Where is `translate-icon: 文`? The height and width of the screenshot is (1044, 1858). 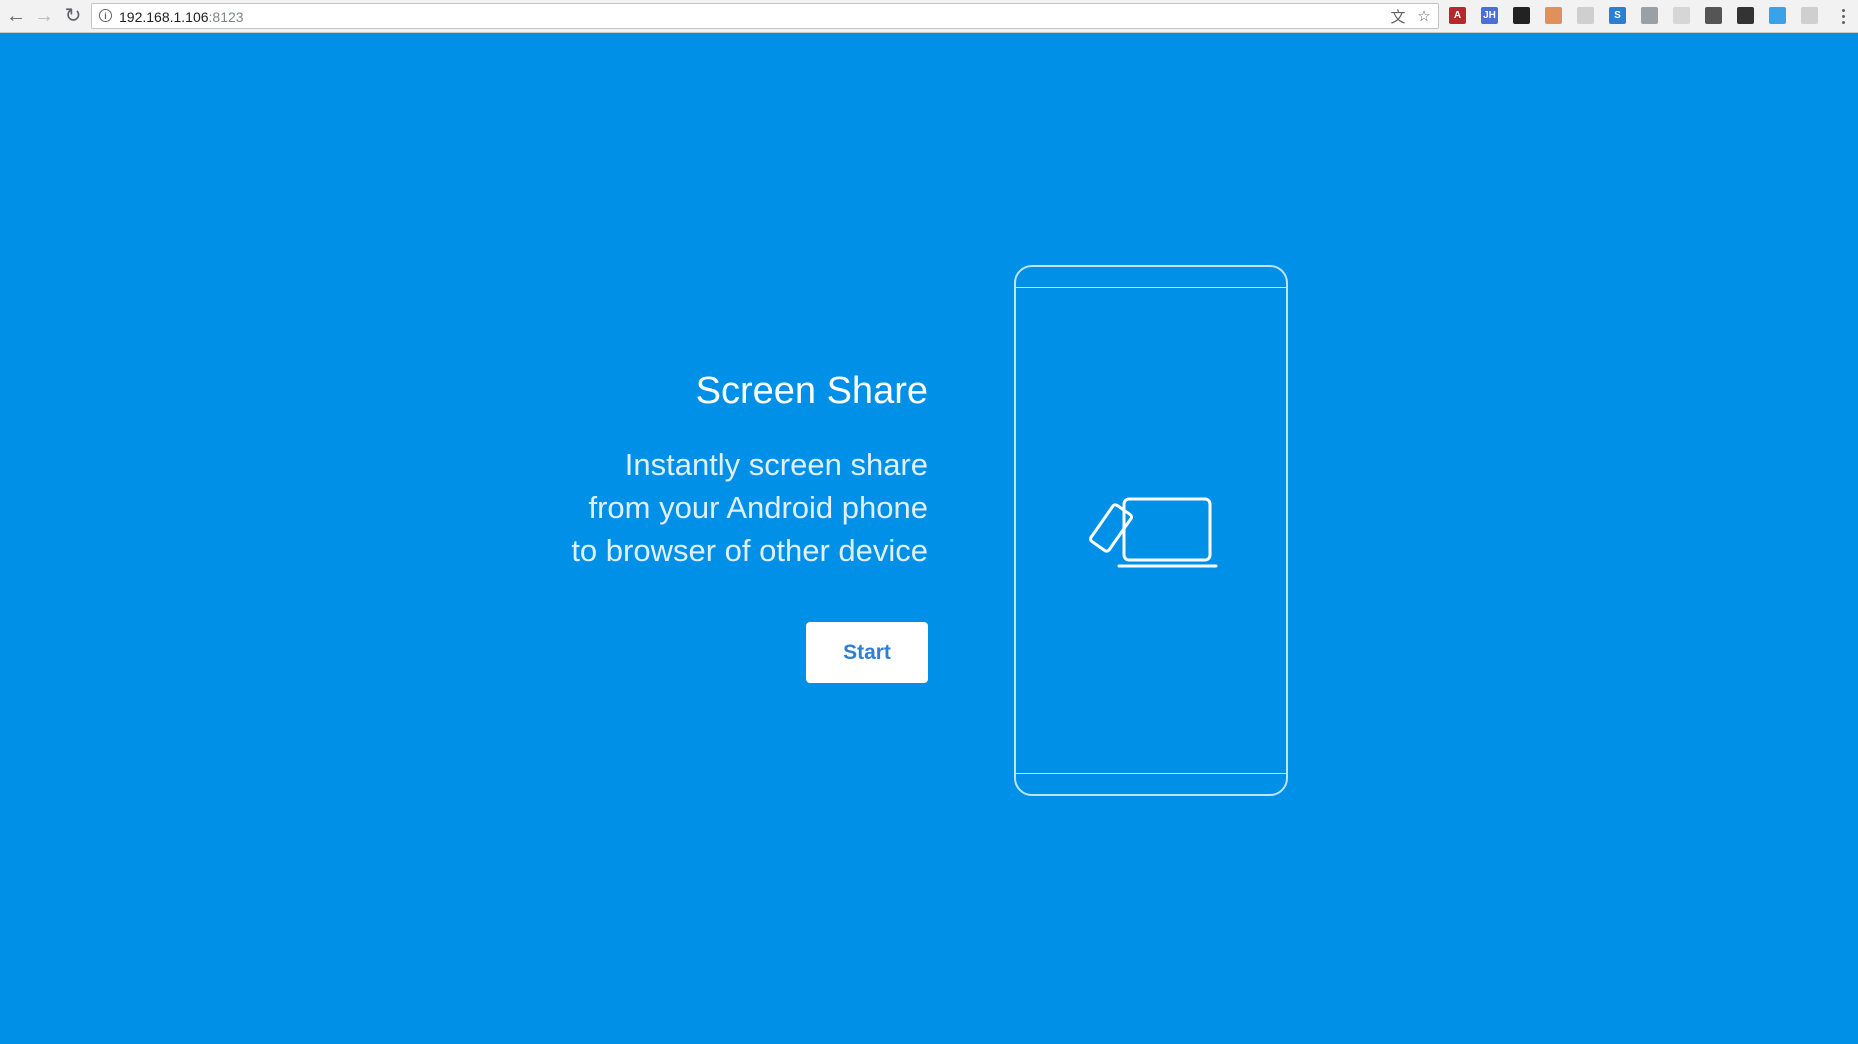
translate-icon: 文 is located at coordinates (1398, 17).